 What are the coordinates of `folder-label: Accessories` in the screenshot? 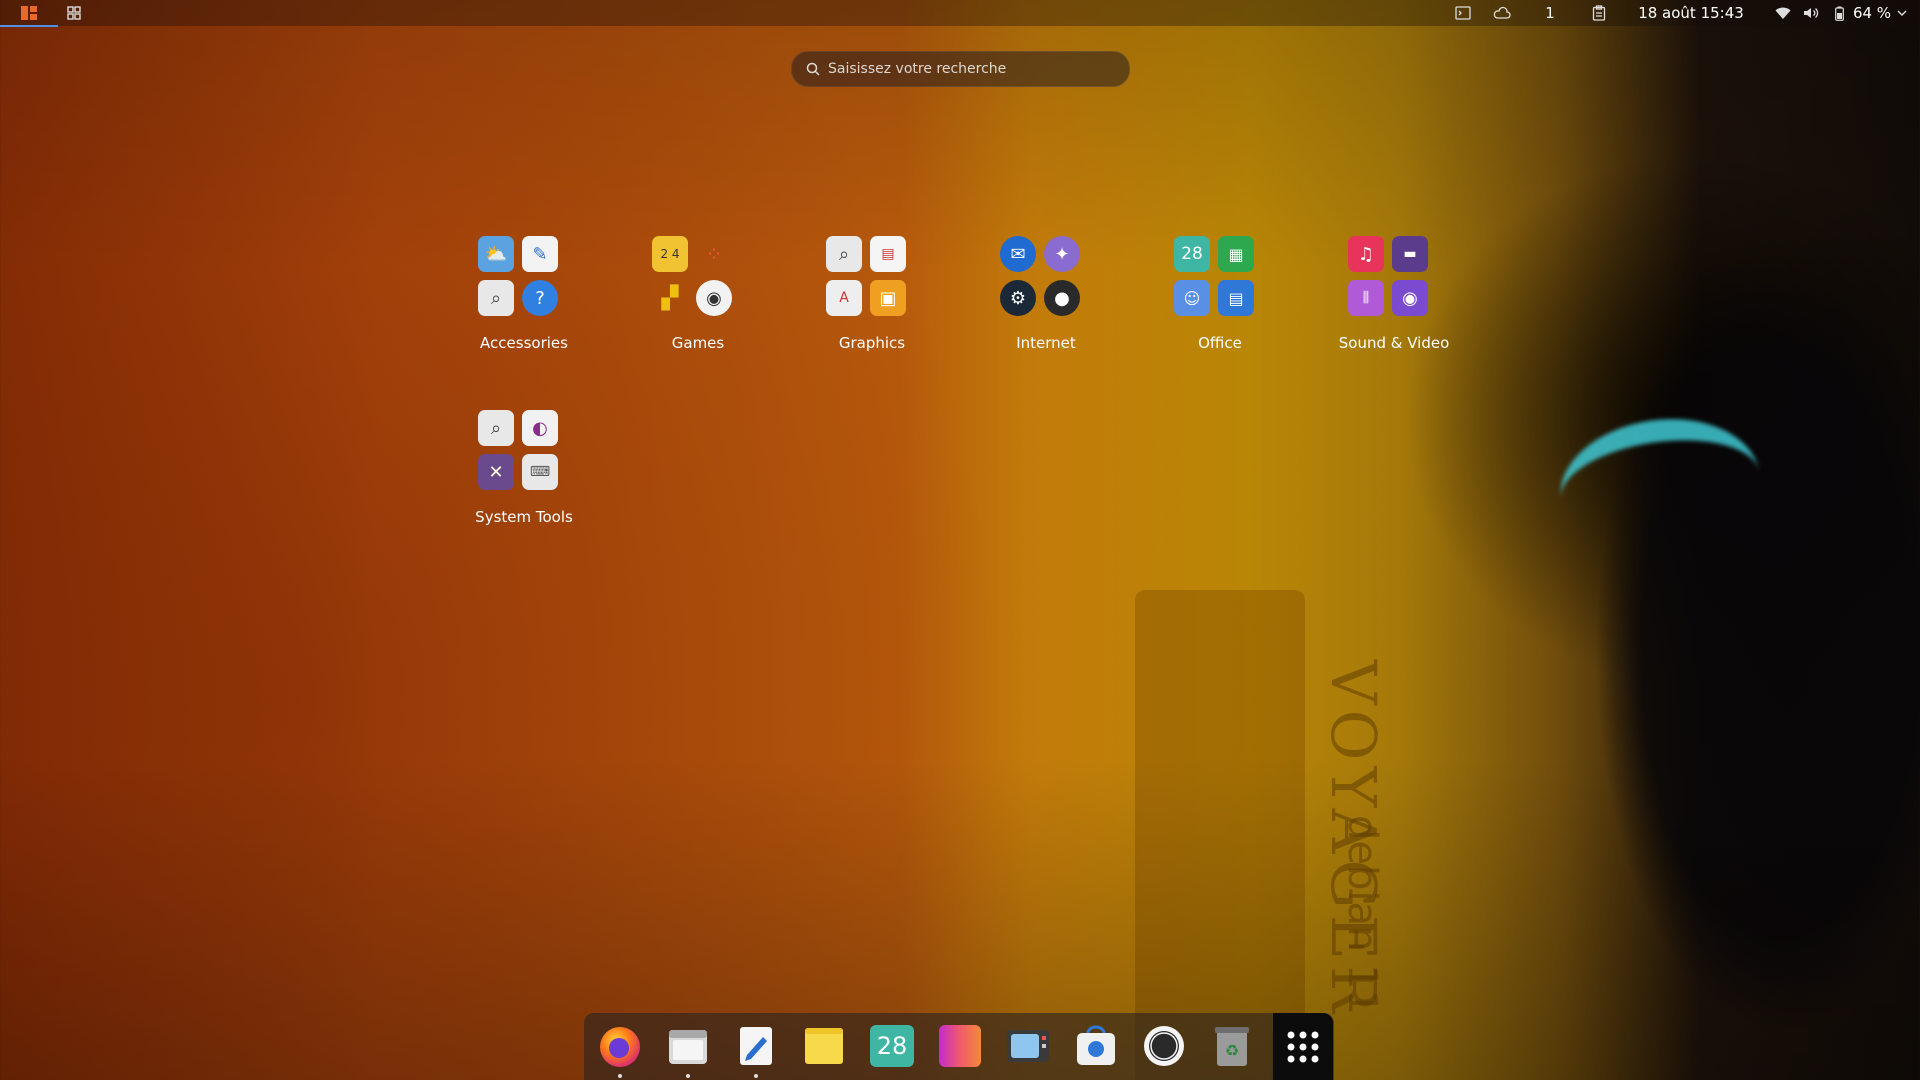 It's located at (524, 343).